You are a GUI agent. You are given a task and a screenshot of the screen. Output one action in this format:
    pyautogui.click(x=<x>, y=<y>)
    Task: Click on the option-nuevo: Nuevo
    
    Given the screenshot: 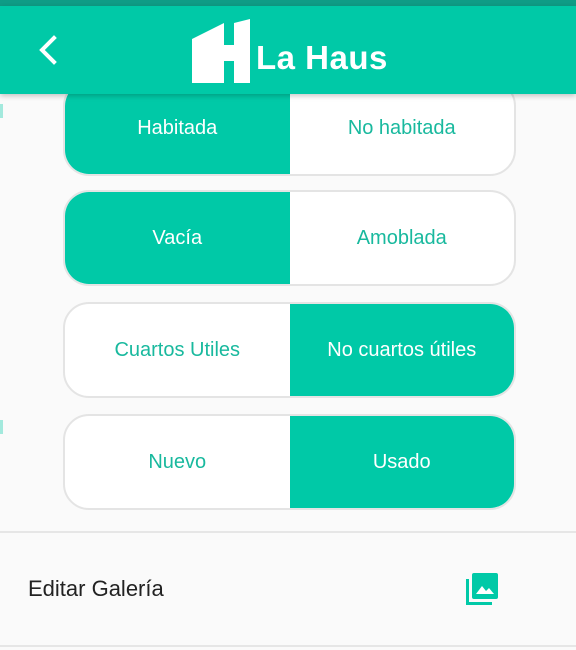 What is the action you would take?
    pyautogui.click(x=177, y=462)
    